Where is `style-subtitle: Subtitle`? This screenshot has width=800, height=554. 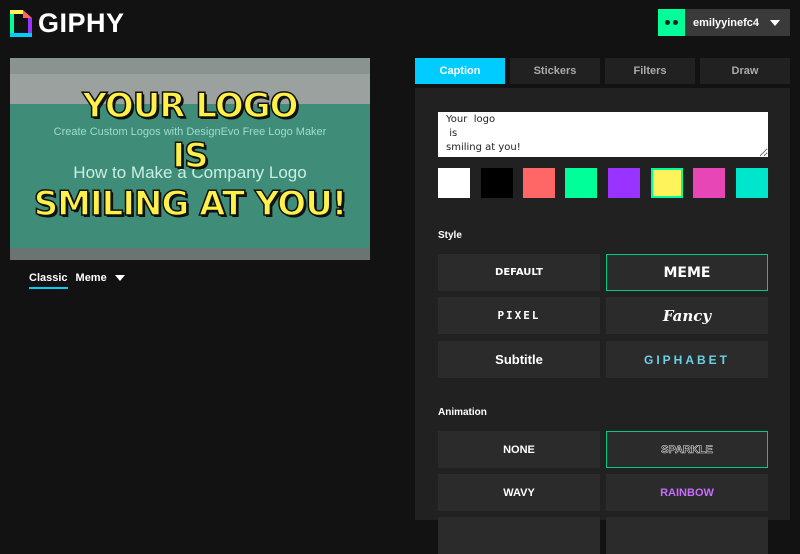 style-subtitle: Subtitle is located at coordinates (519, 359).